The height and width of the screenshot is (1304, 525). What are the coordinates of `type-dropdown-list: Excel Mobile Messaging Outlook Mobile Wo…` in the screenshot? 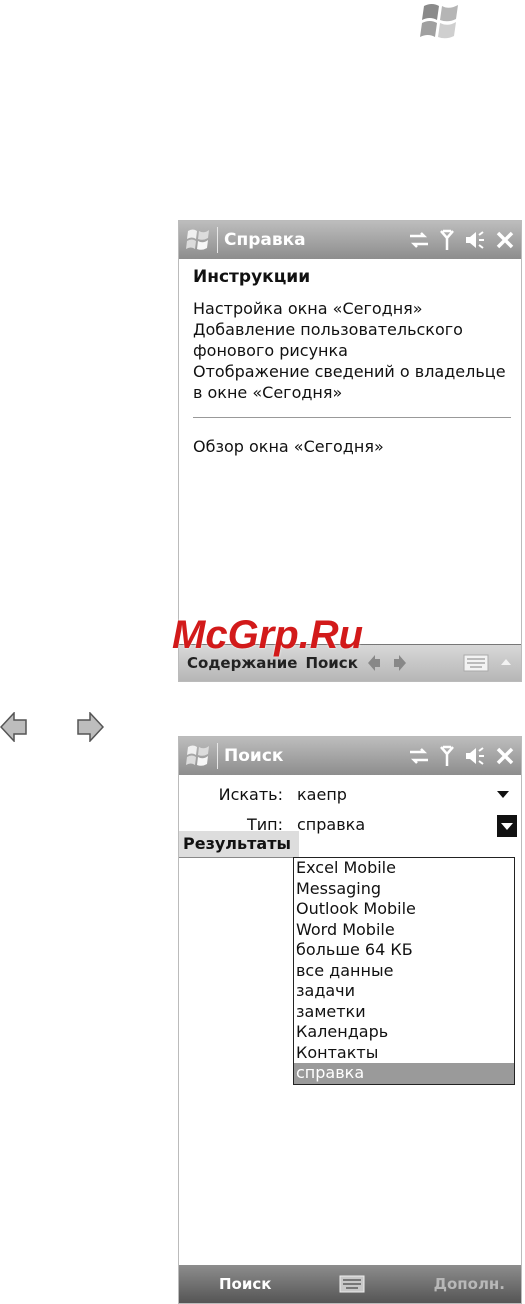 It's located at (404, 971).